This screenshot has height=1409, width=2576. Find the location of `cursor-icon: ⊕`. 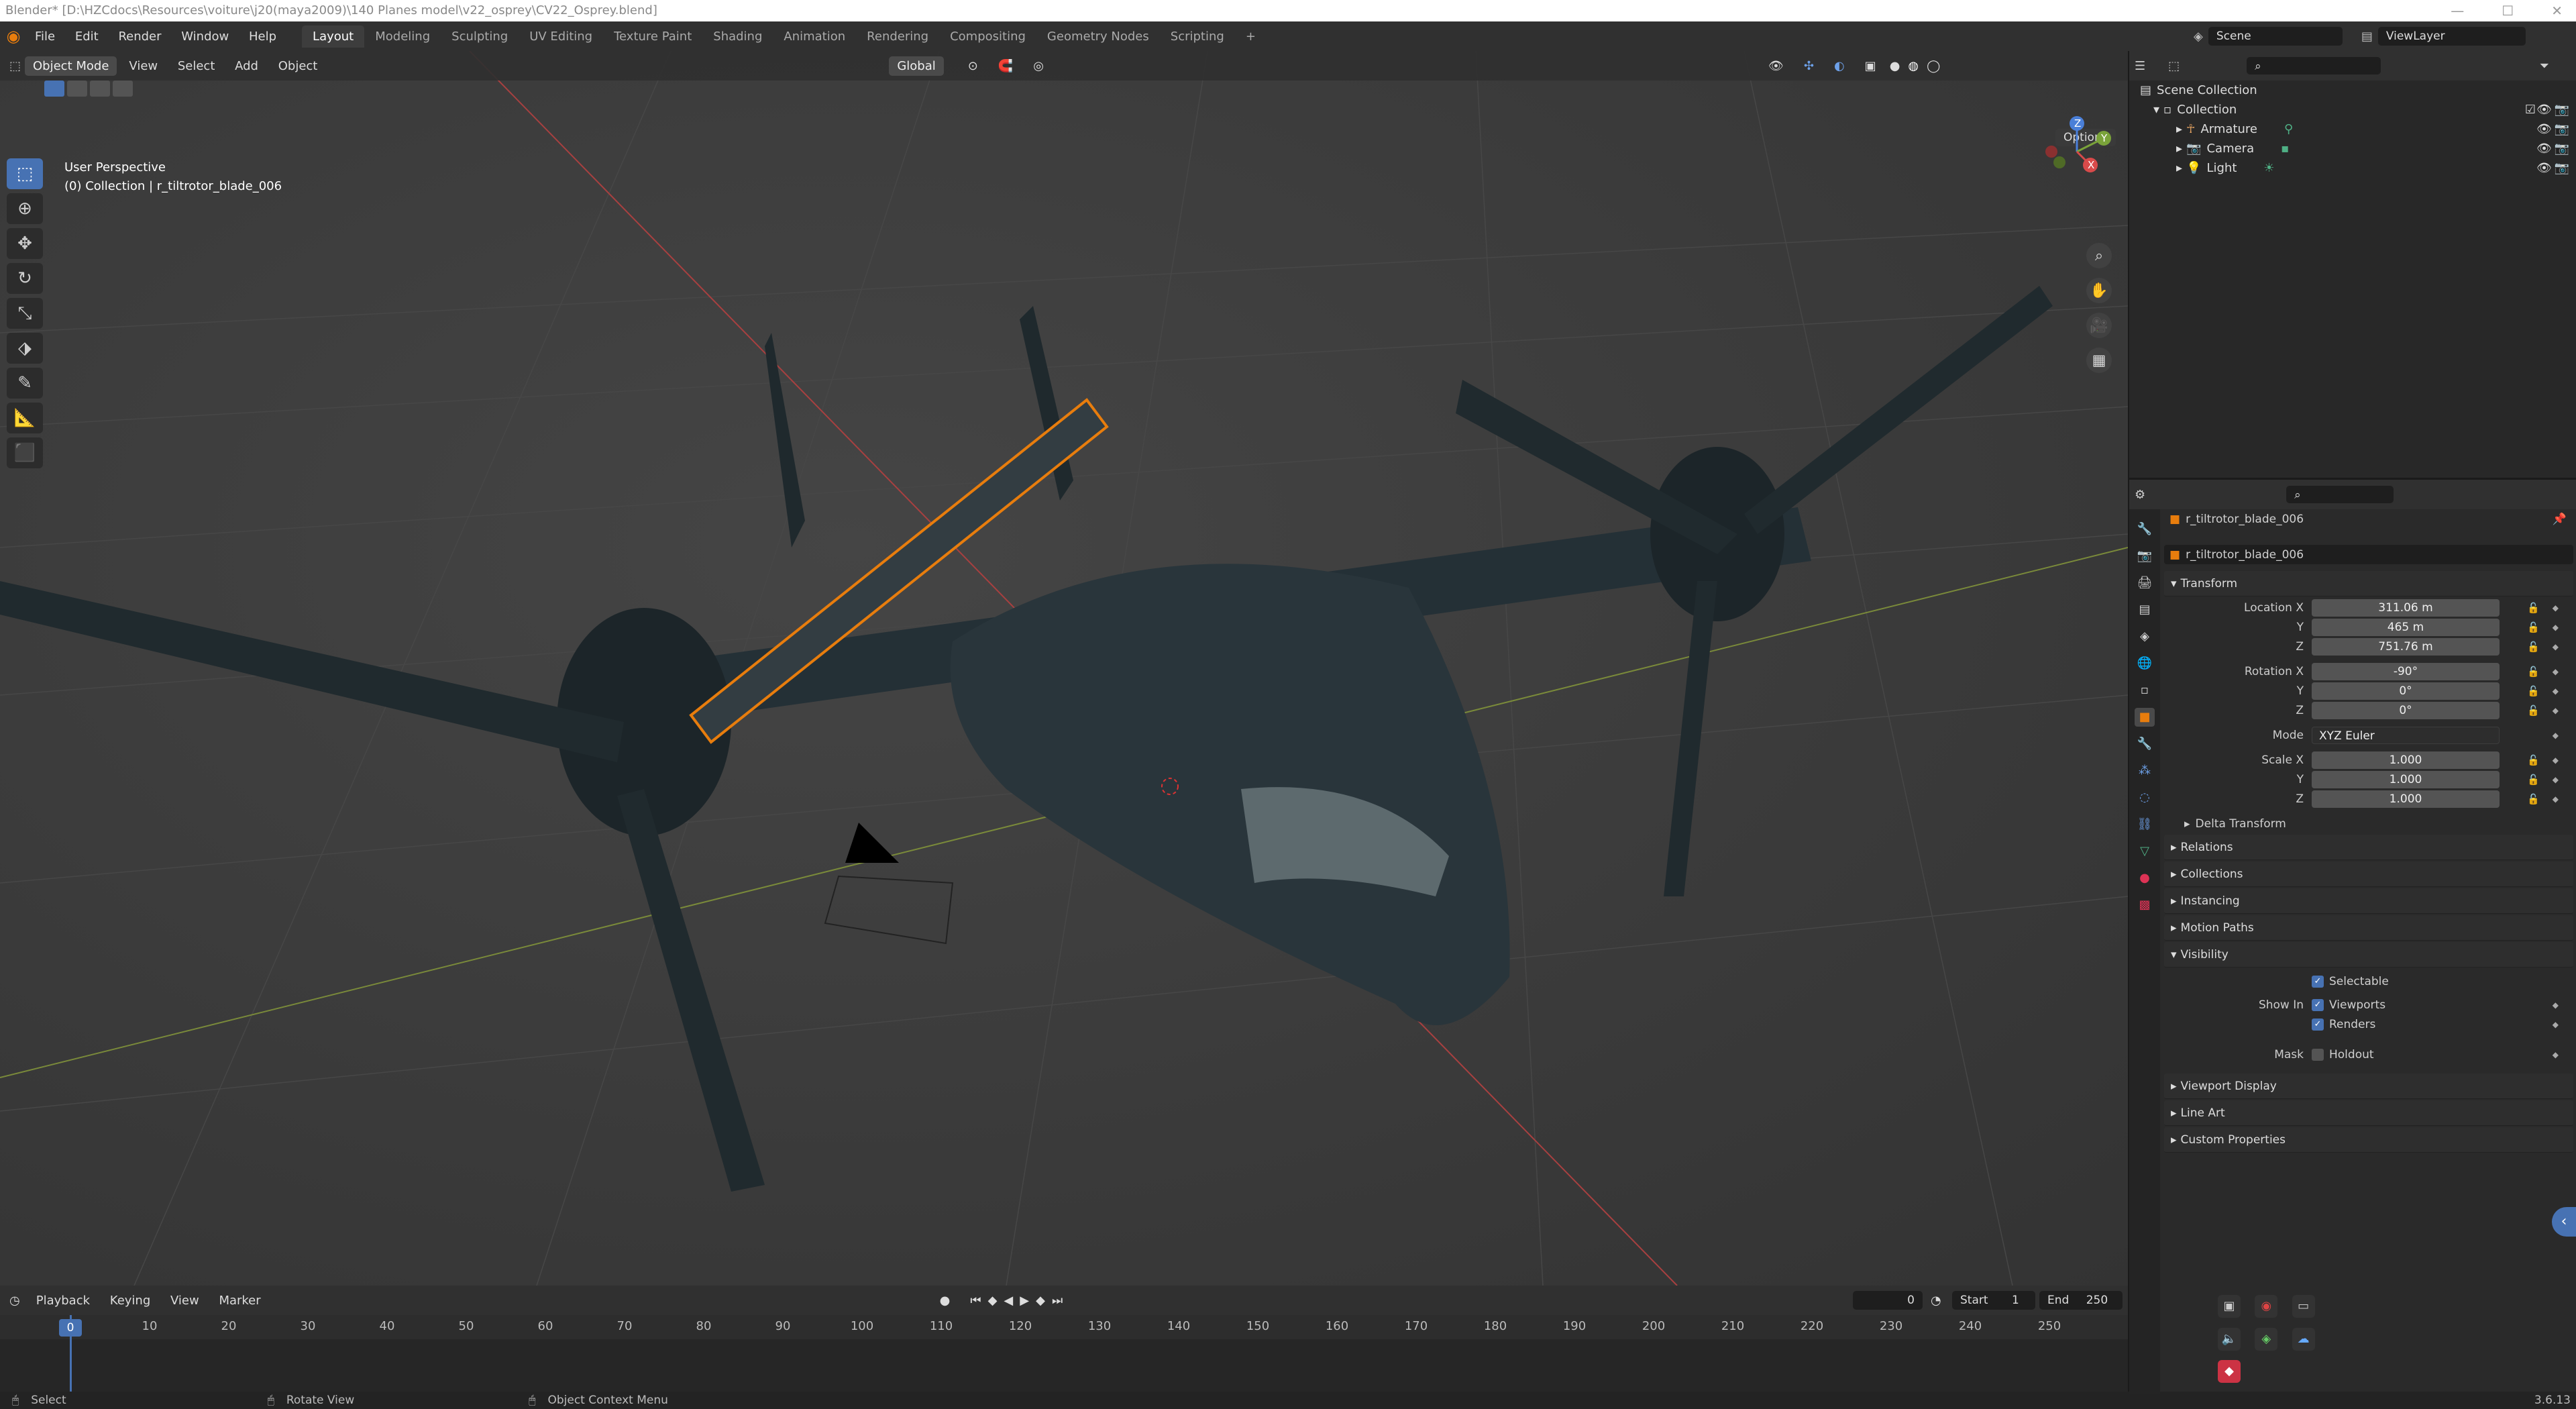

cursor-icon: ⊕ is located at coordinates (25, 208).